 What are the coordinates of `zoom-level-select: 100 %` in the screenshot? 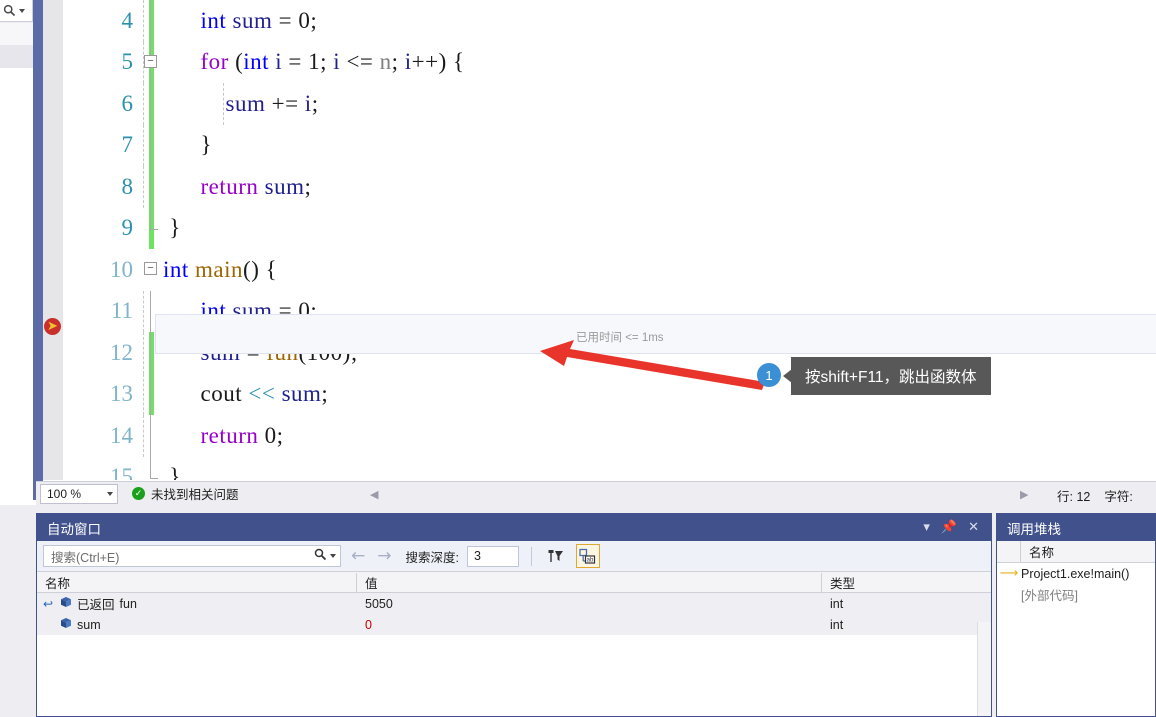 It's located at (79, 493).